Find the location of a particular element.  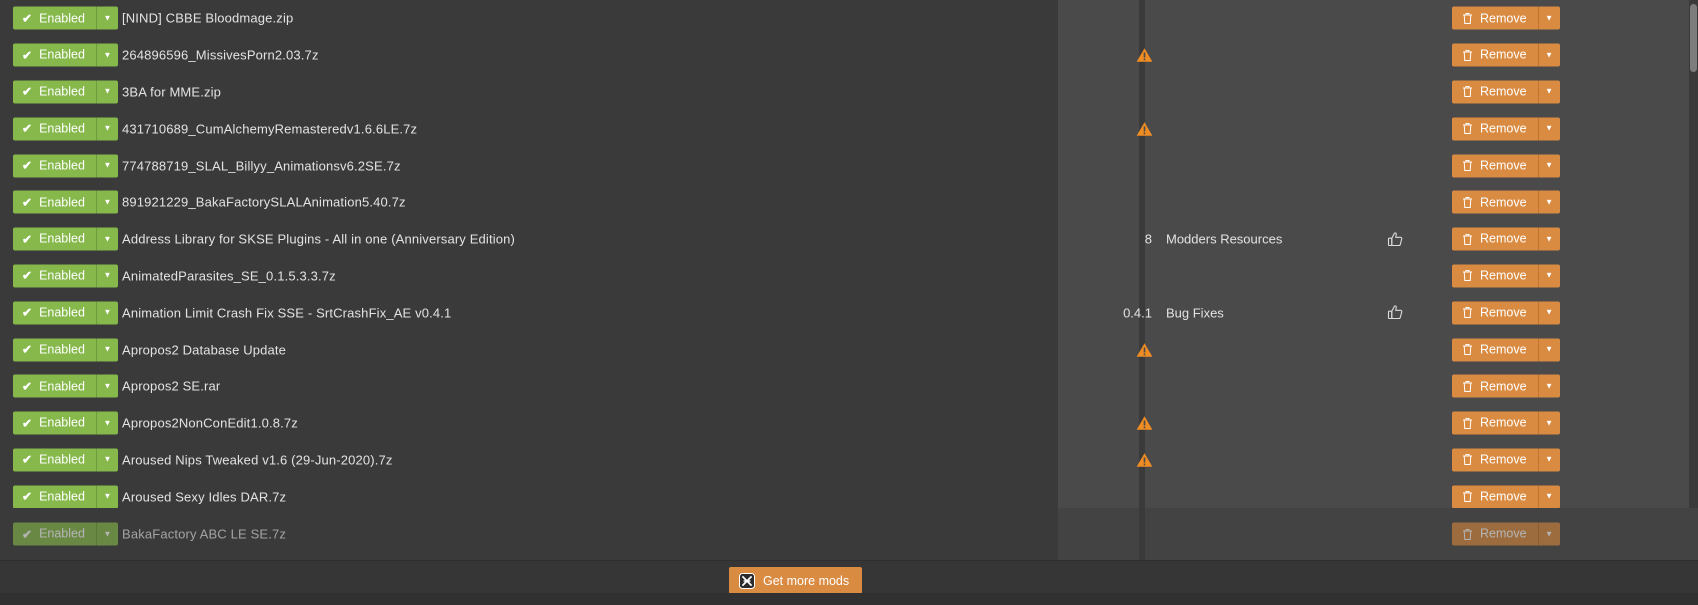

mod-name: AnimatedParasites_SE_0.1.5.3.3.7z is located at coordinates (229, 275).